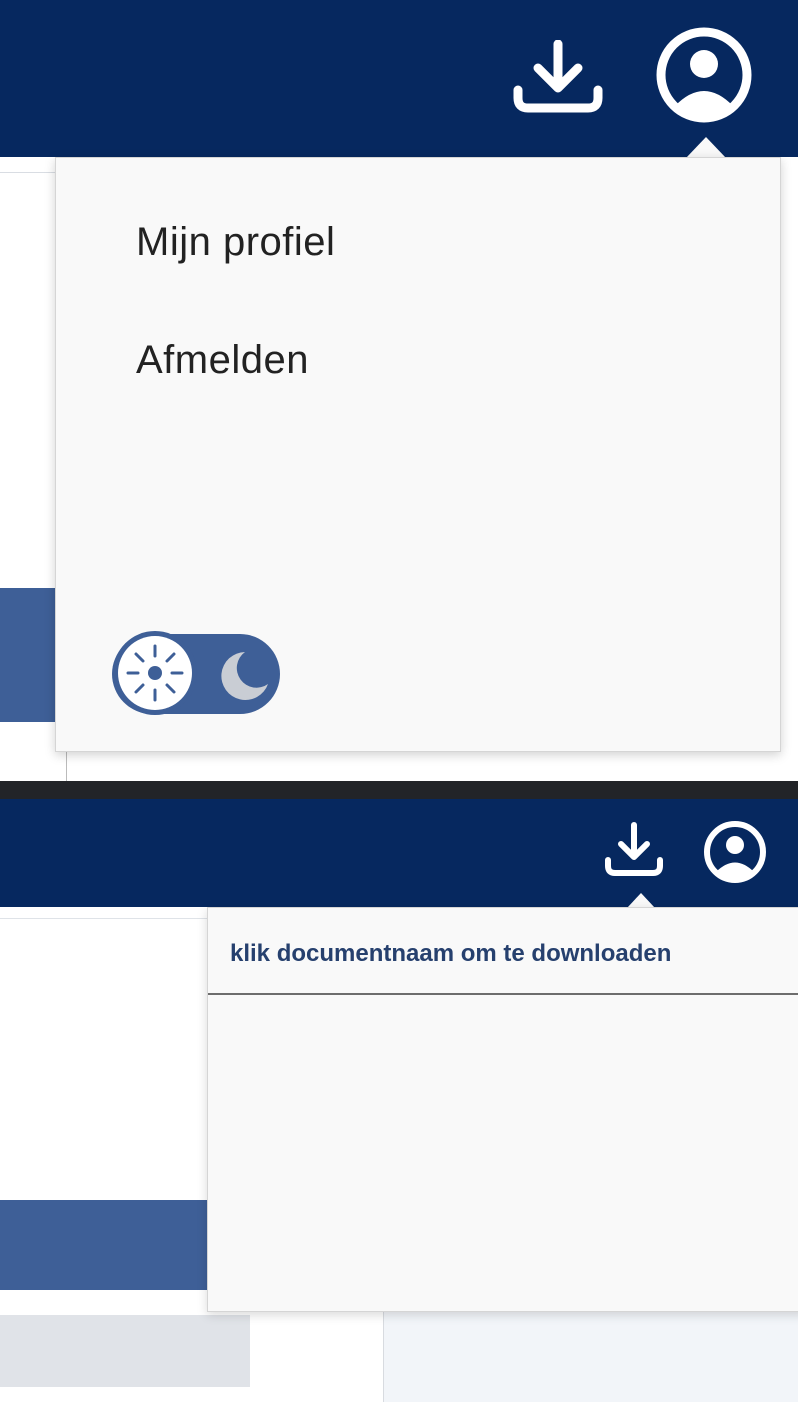  Describe the element at coordinates (451, 953) in the screenshot. I see `download-hint: klik documentnaam om te downloaden` at that location.